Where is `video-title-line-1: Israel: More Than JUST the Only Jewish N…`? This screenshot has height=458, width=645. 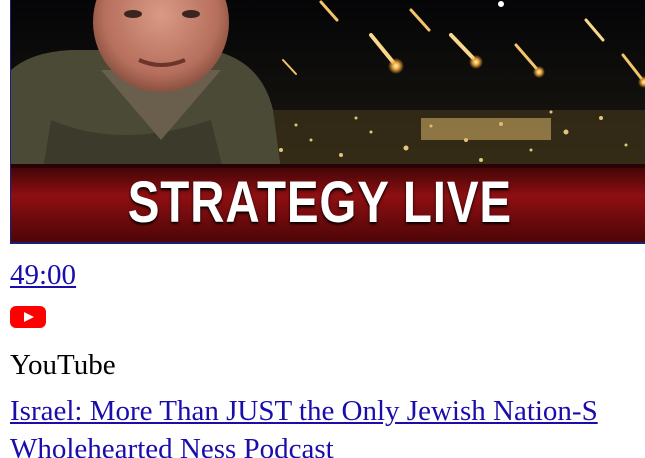 video-title-line-1: Israel: More Than JUST the Only Jewish N… is located at coordinates (304, 411).